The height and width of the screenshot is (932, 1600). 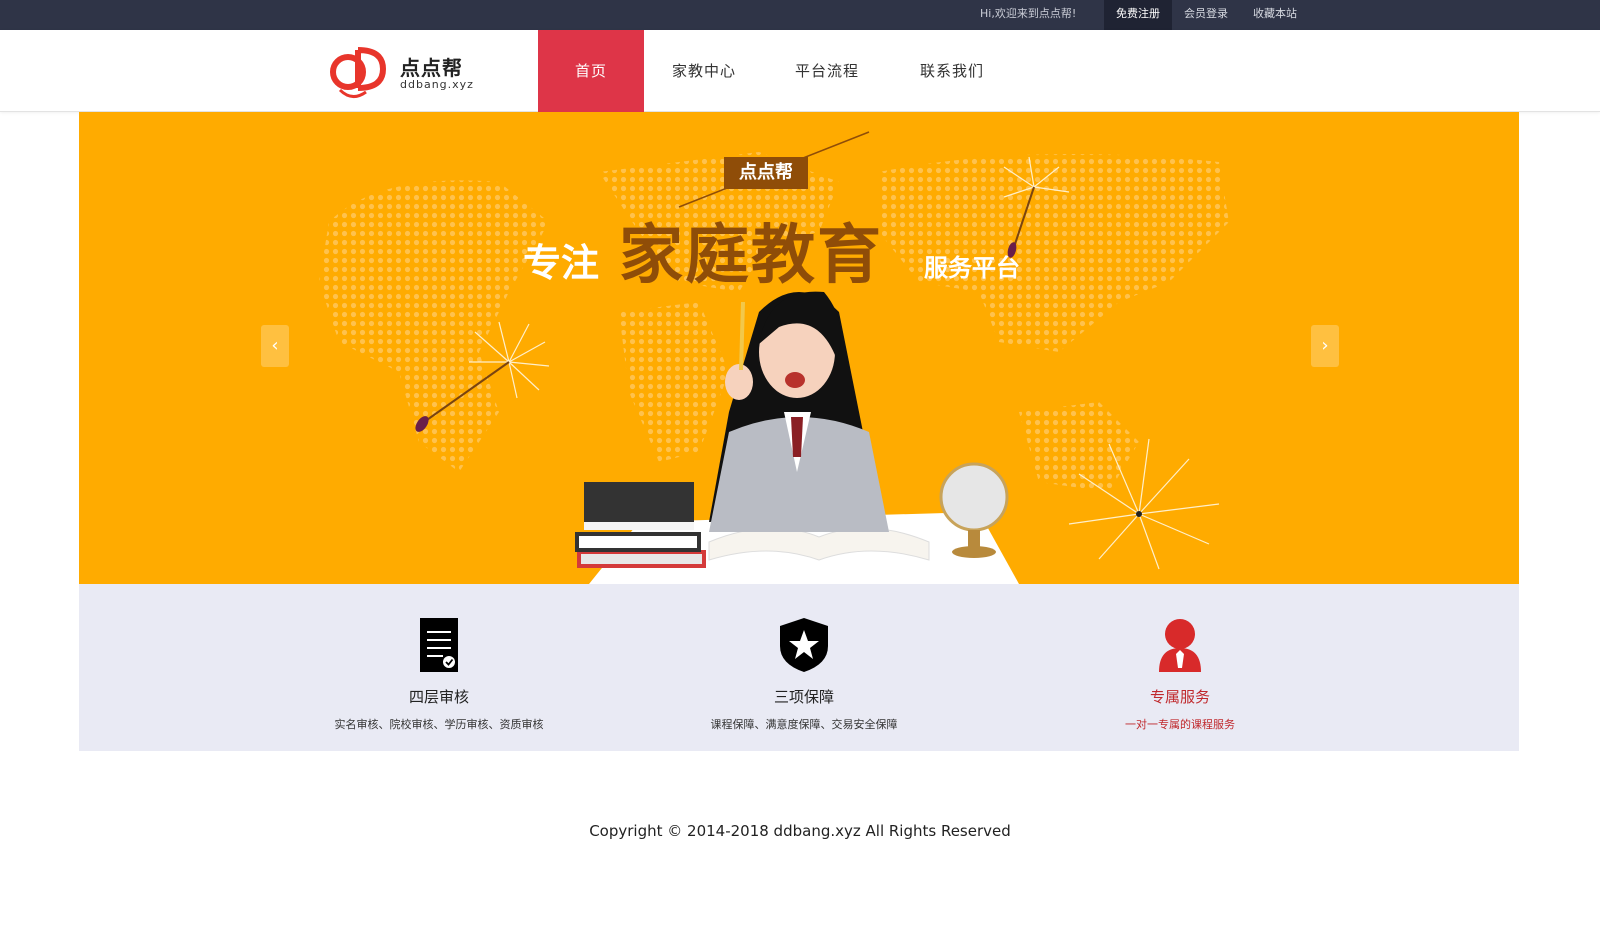 I want to click on welcome-text: Hi,欢迎来到点点帮!, so click(x=1028, y=13).